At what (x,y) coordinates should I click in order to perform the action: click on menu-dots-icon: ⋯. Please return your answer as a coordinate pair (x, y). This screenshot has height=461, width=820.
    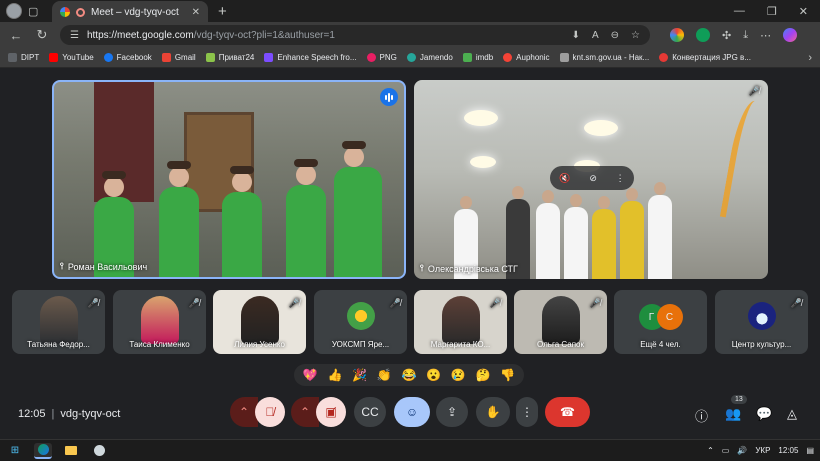
    Looking at the image, I should click on (765, 35).